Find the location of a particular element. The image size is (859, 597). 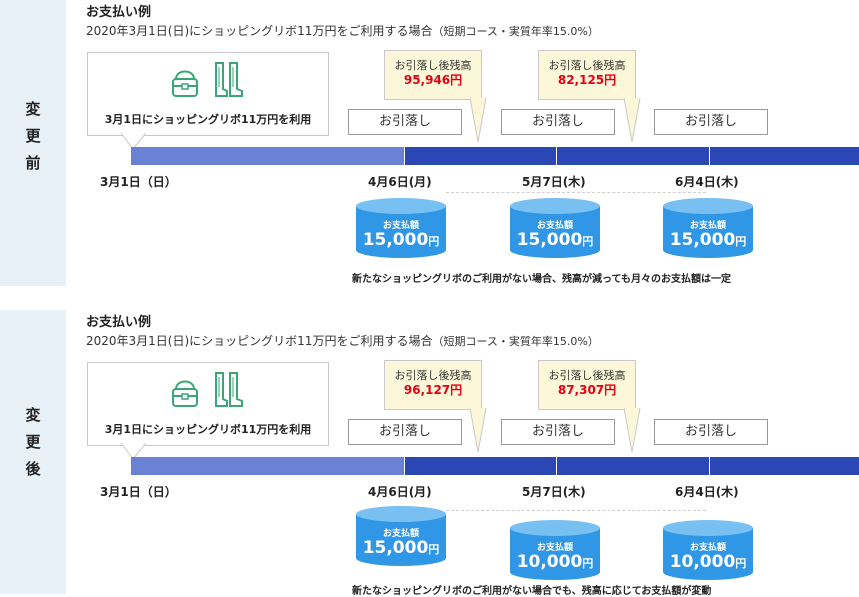

balance-box: お引落し後残高 87,307円 is located at coordinates (587, 385).